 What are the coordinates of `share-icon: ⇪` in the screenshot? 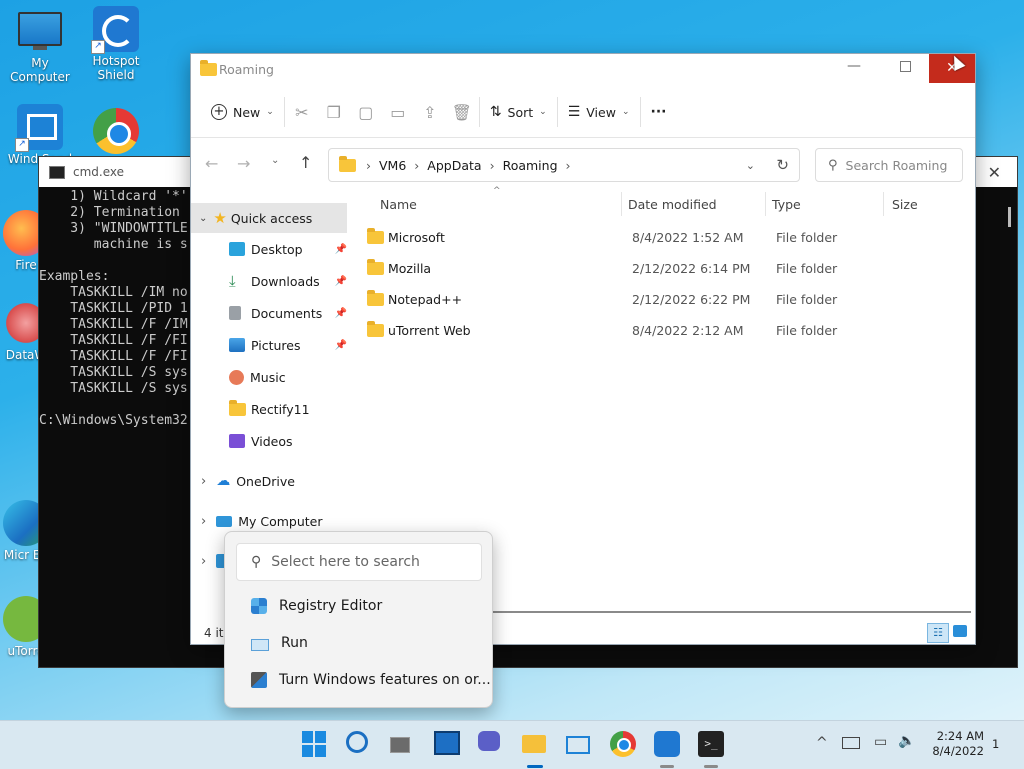 It's located at (430, 112).